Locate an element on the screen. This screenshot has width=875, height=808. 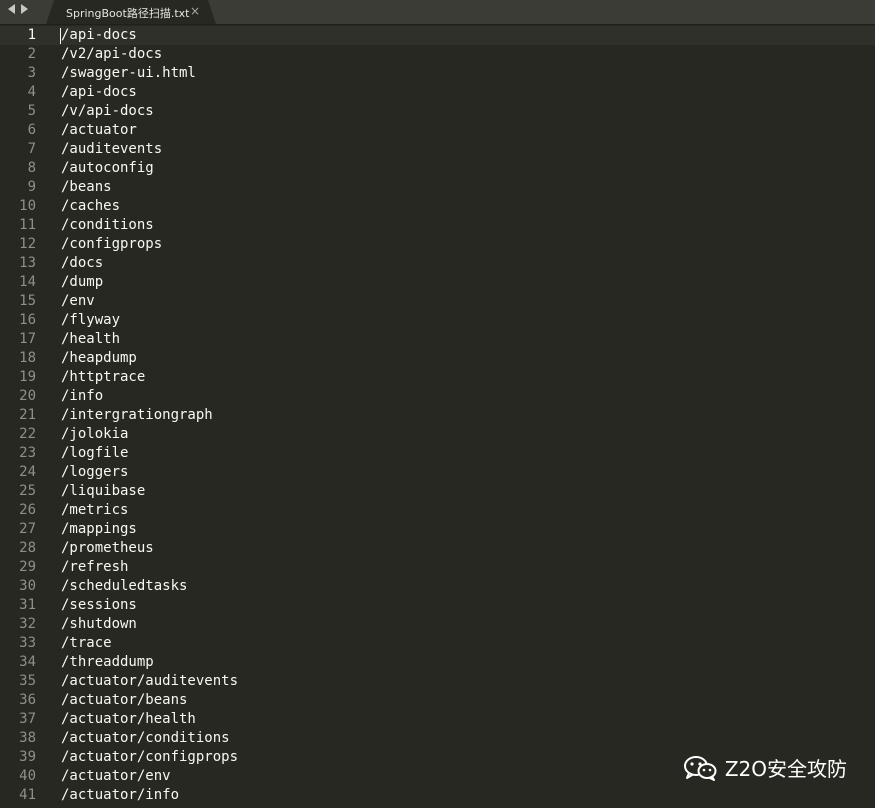
line-number: 19 is located at coordinates (27, 377).